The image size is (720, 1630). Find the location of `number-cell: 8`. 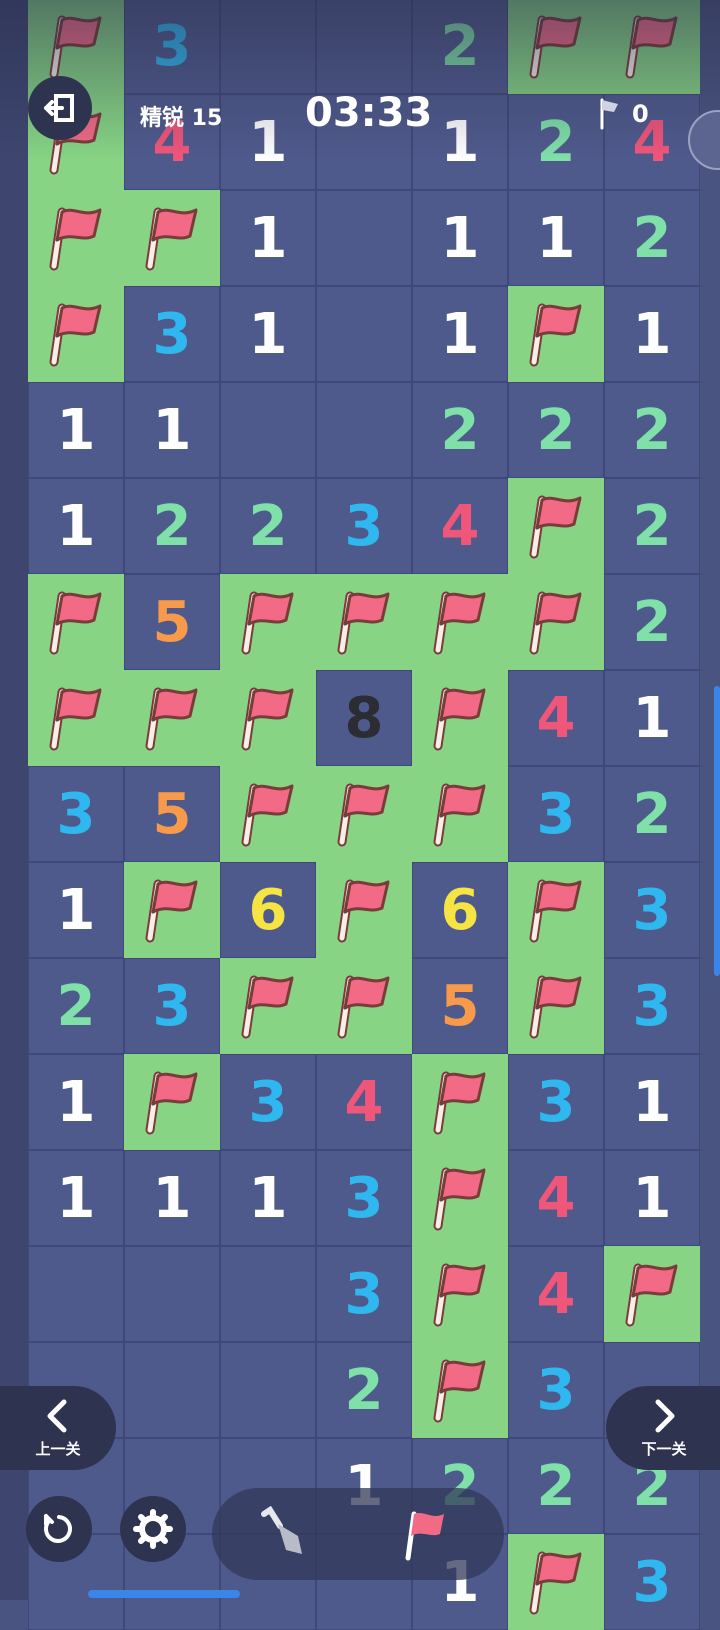

number-cell: 8 is located at coordinates (364, 718).